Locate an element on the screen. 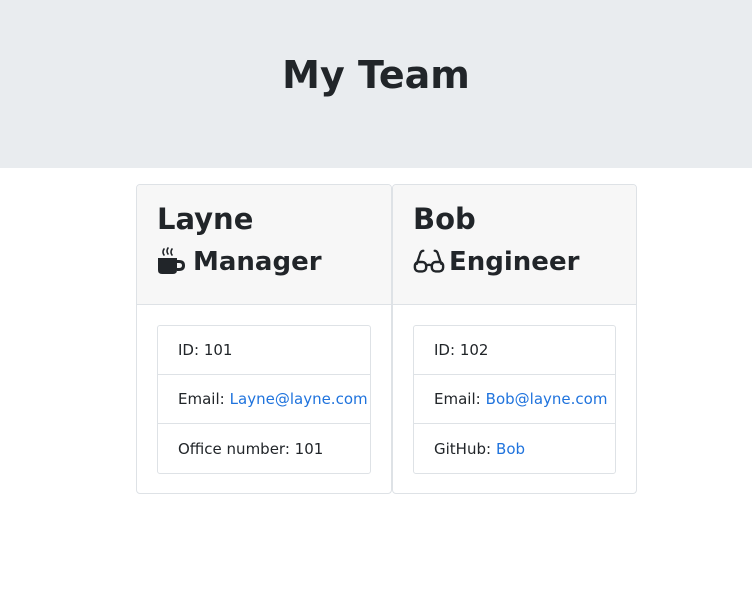 This screenshot has height=610, width=752. github-row: GitHub: Bob is located at coordinates (514, 448).